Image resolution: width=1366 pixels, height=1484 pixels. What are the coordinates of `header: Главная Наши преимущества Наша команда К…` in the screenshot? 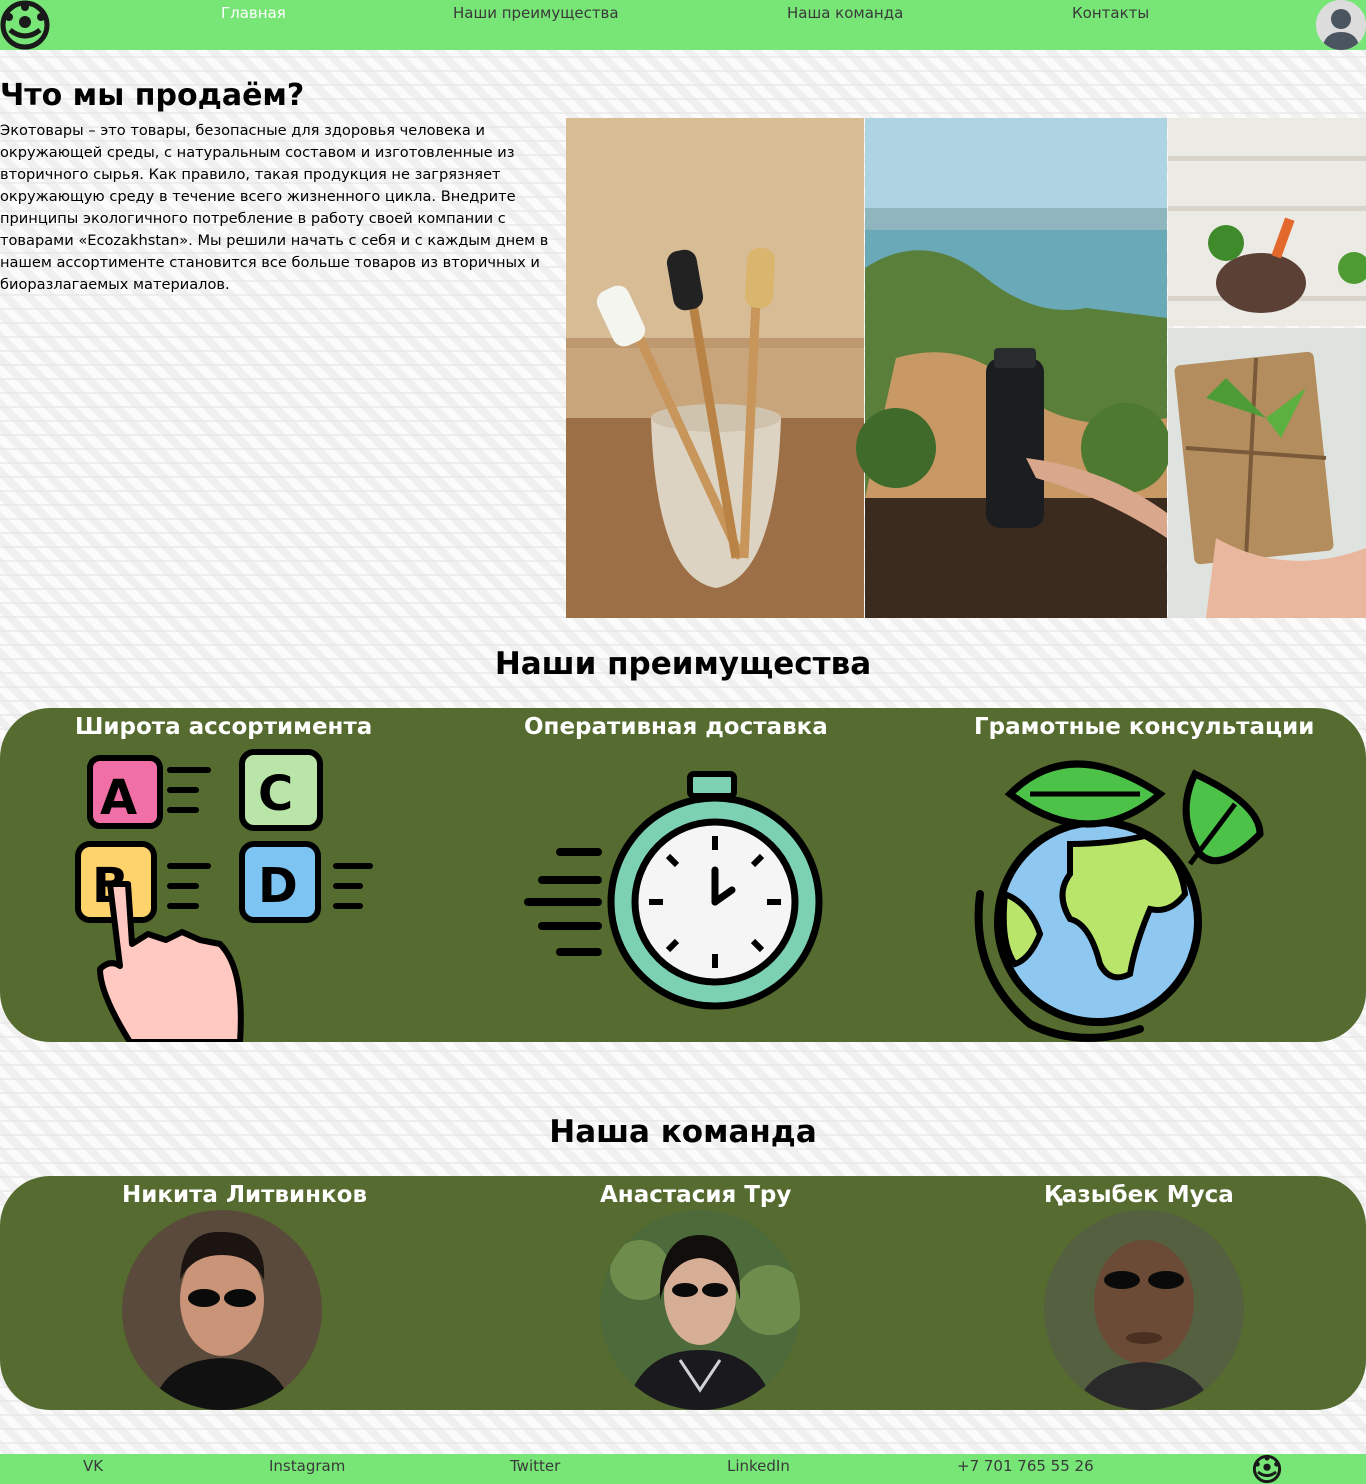 It's located at (683, 25).